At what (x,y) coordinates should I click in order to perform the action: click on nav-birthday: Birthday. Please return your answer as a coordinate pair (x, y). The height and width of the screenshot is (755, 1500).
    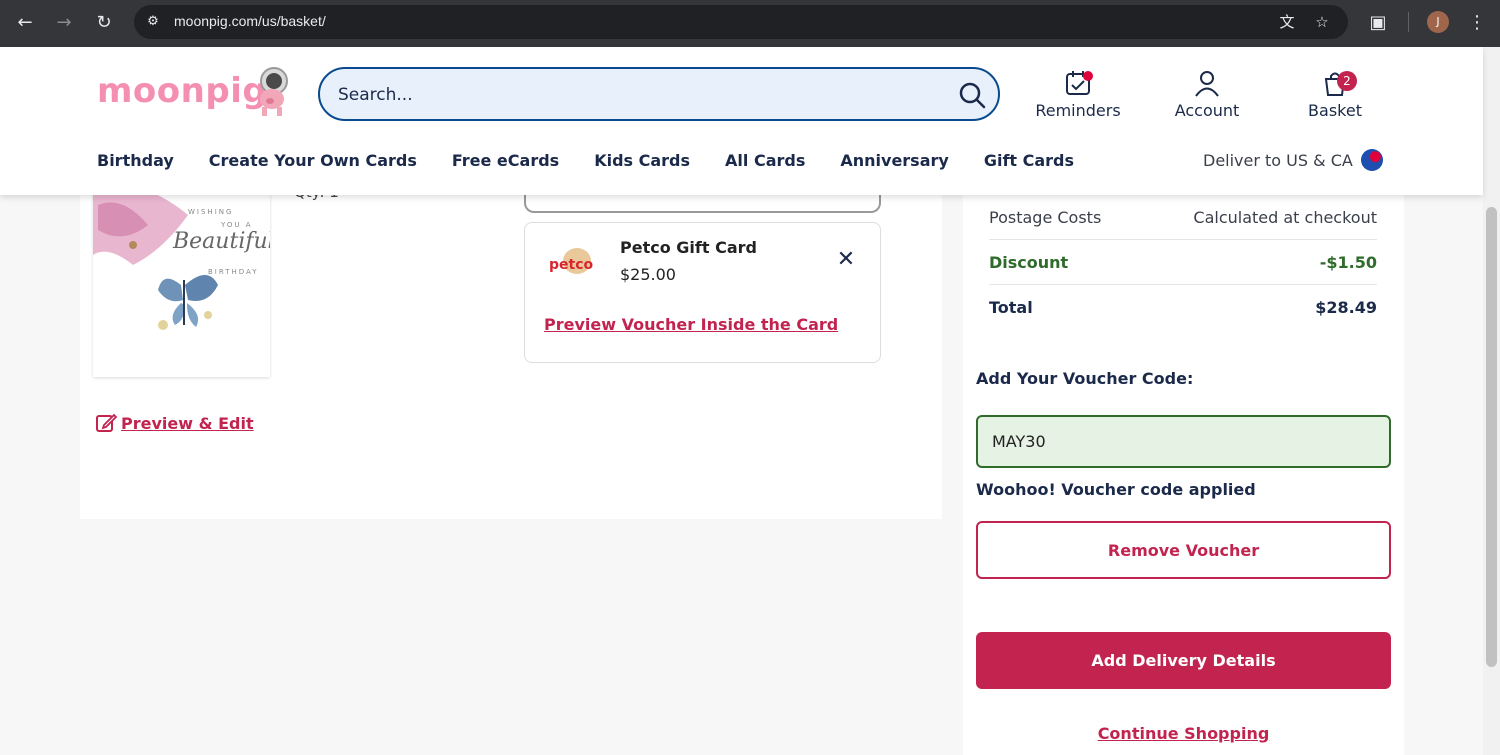
    Looking at the image, I should click on (135, 160).